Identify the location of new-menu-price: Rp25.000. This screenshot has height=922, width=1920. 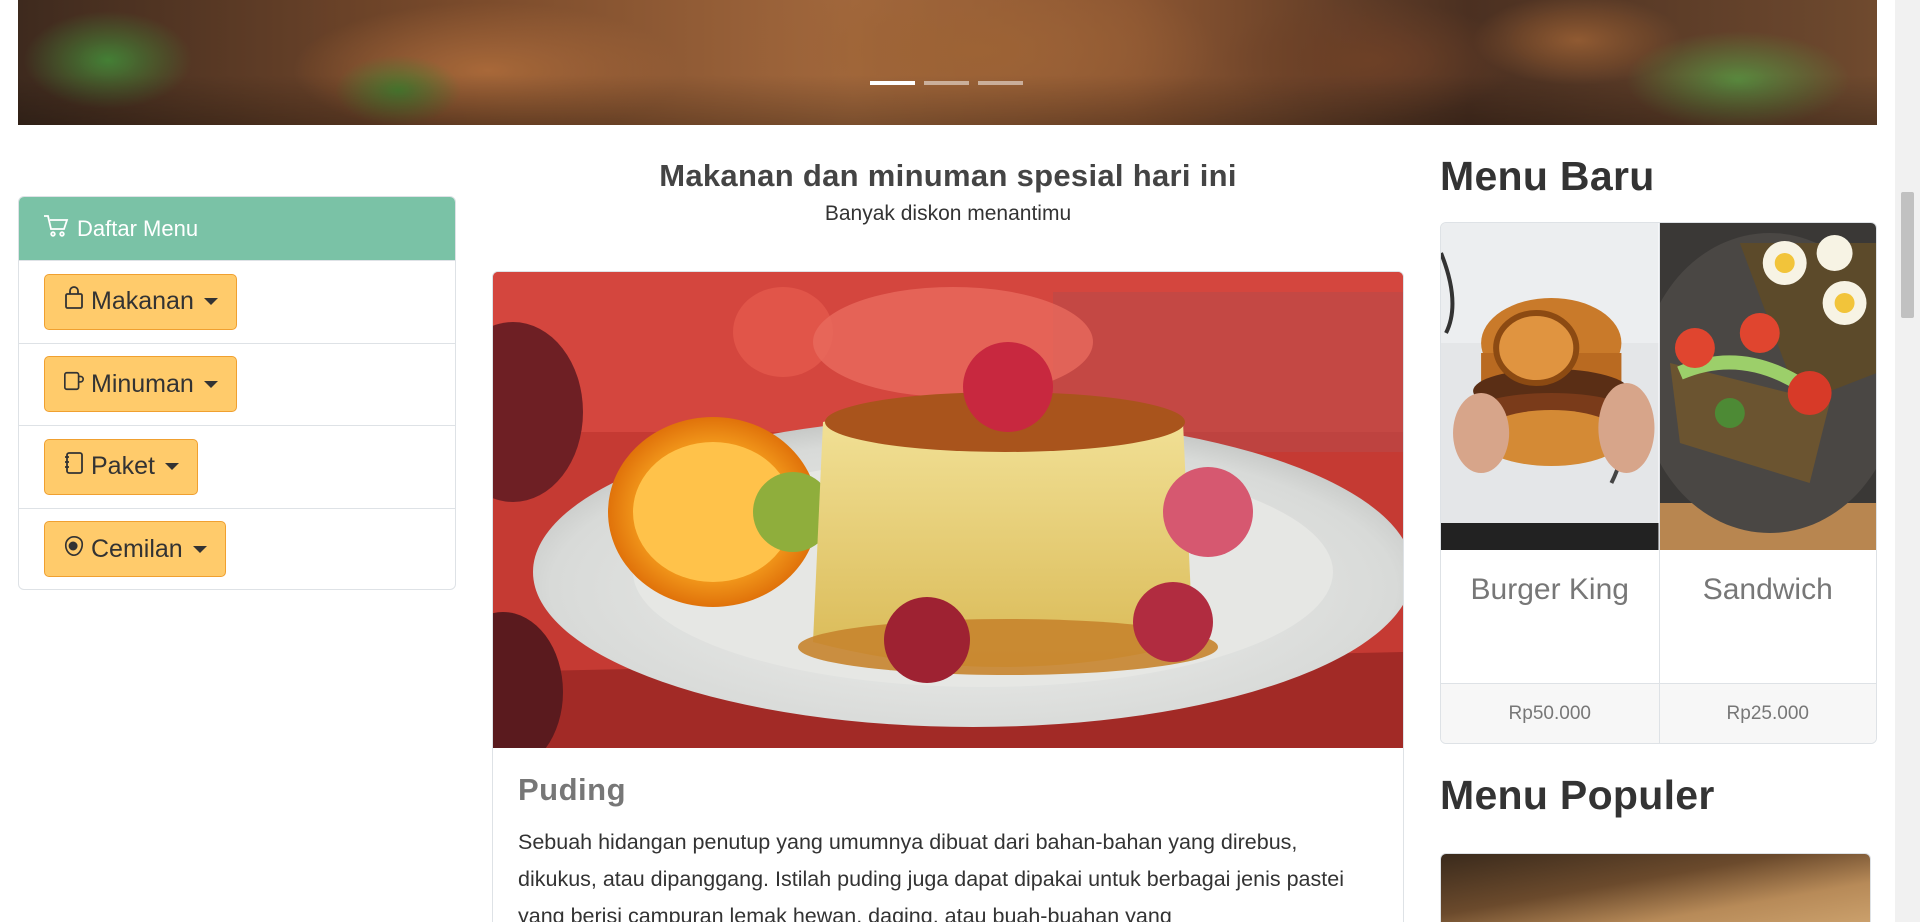
(1767, 713).